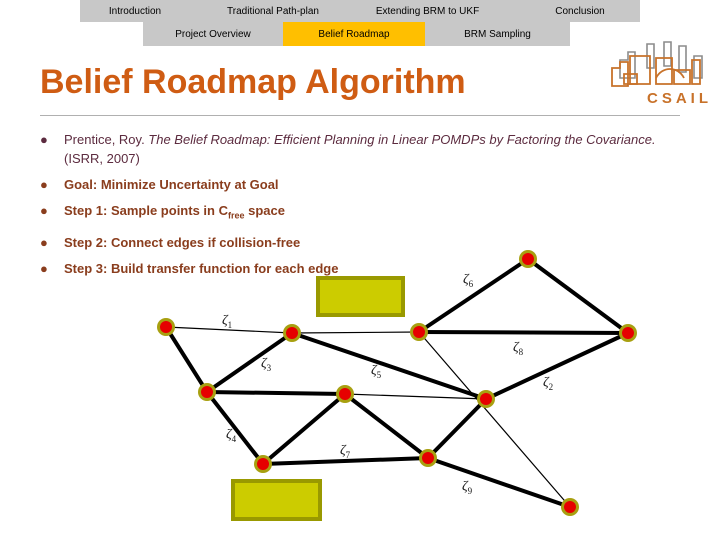  Describe the element at coordinates (518, 348) in the screenshot. I see `graph-edge-label: ζ8` at that location.